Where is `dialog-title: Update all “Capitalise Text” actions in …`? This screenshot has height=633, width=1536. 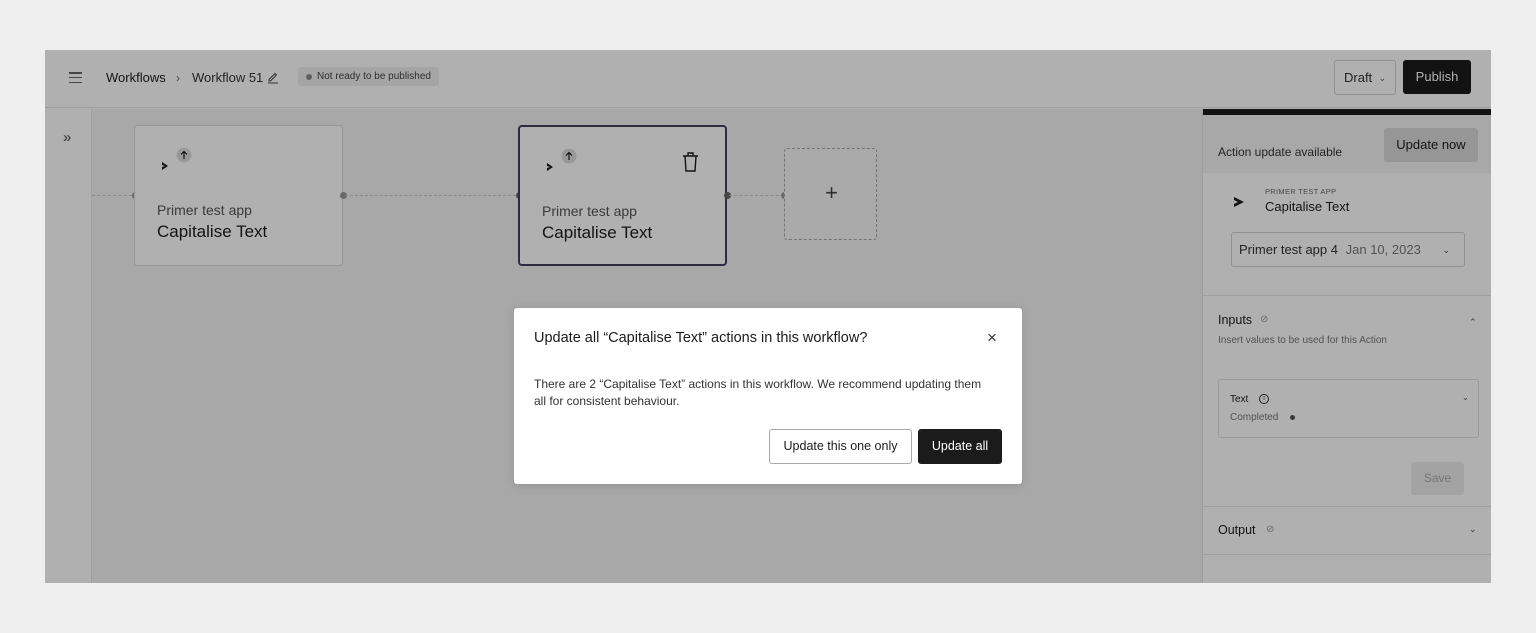 dialog-title: Update all “Capitalise Text” actions in … is located at coordinates (701, 338).